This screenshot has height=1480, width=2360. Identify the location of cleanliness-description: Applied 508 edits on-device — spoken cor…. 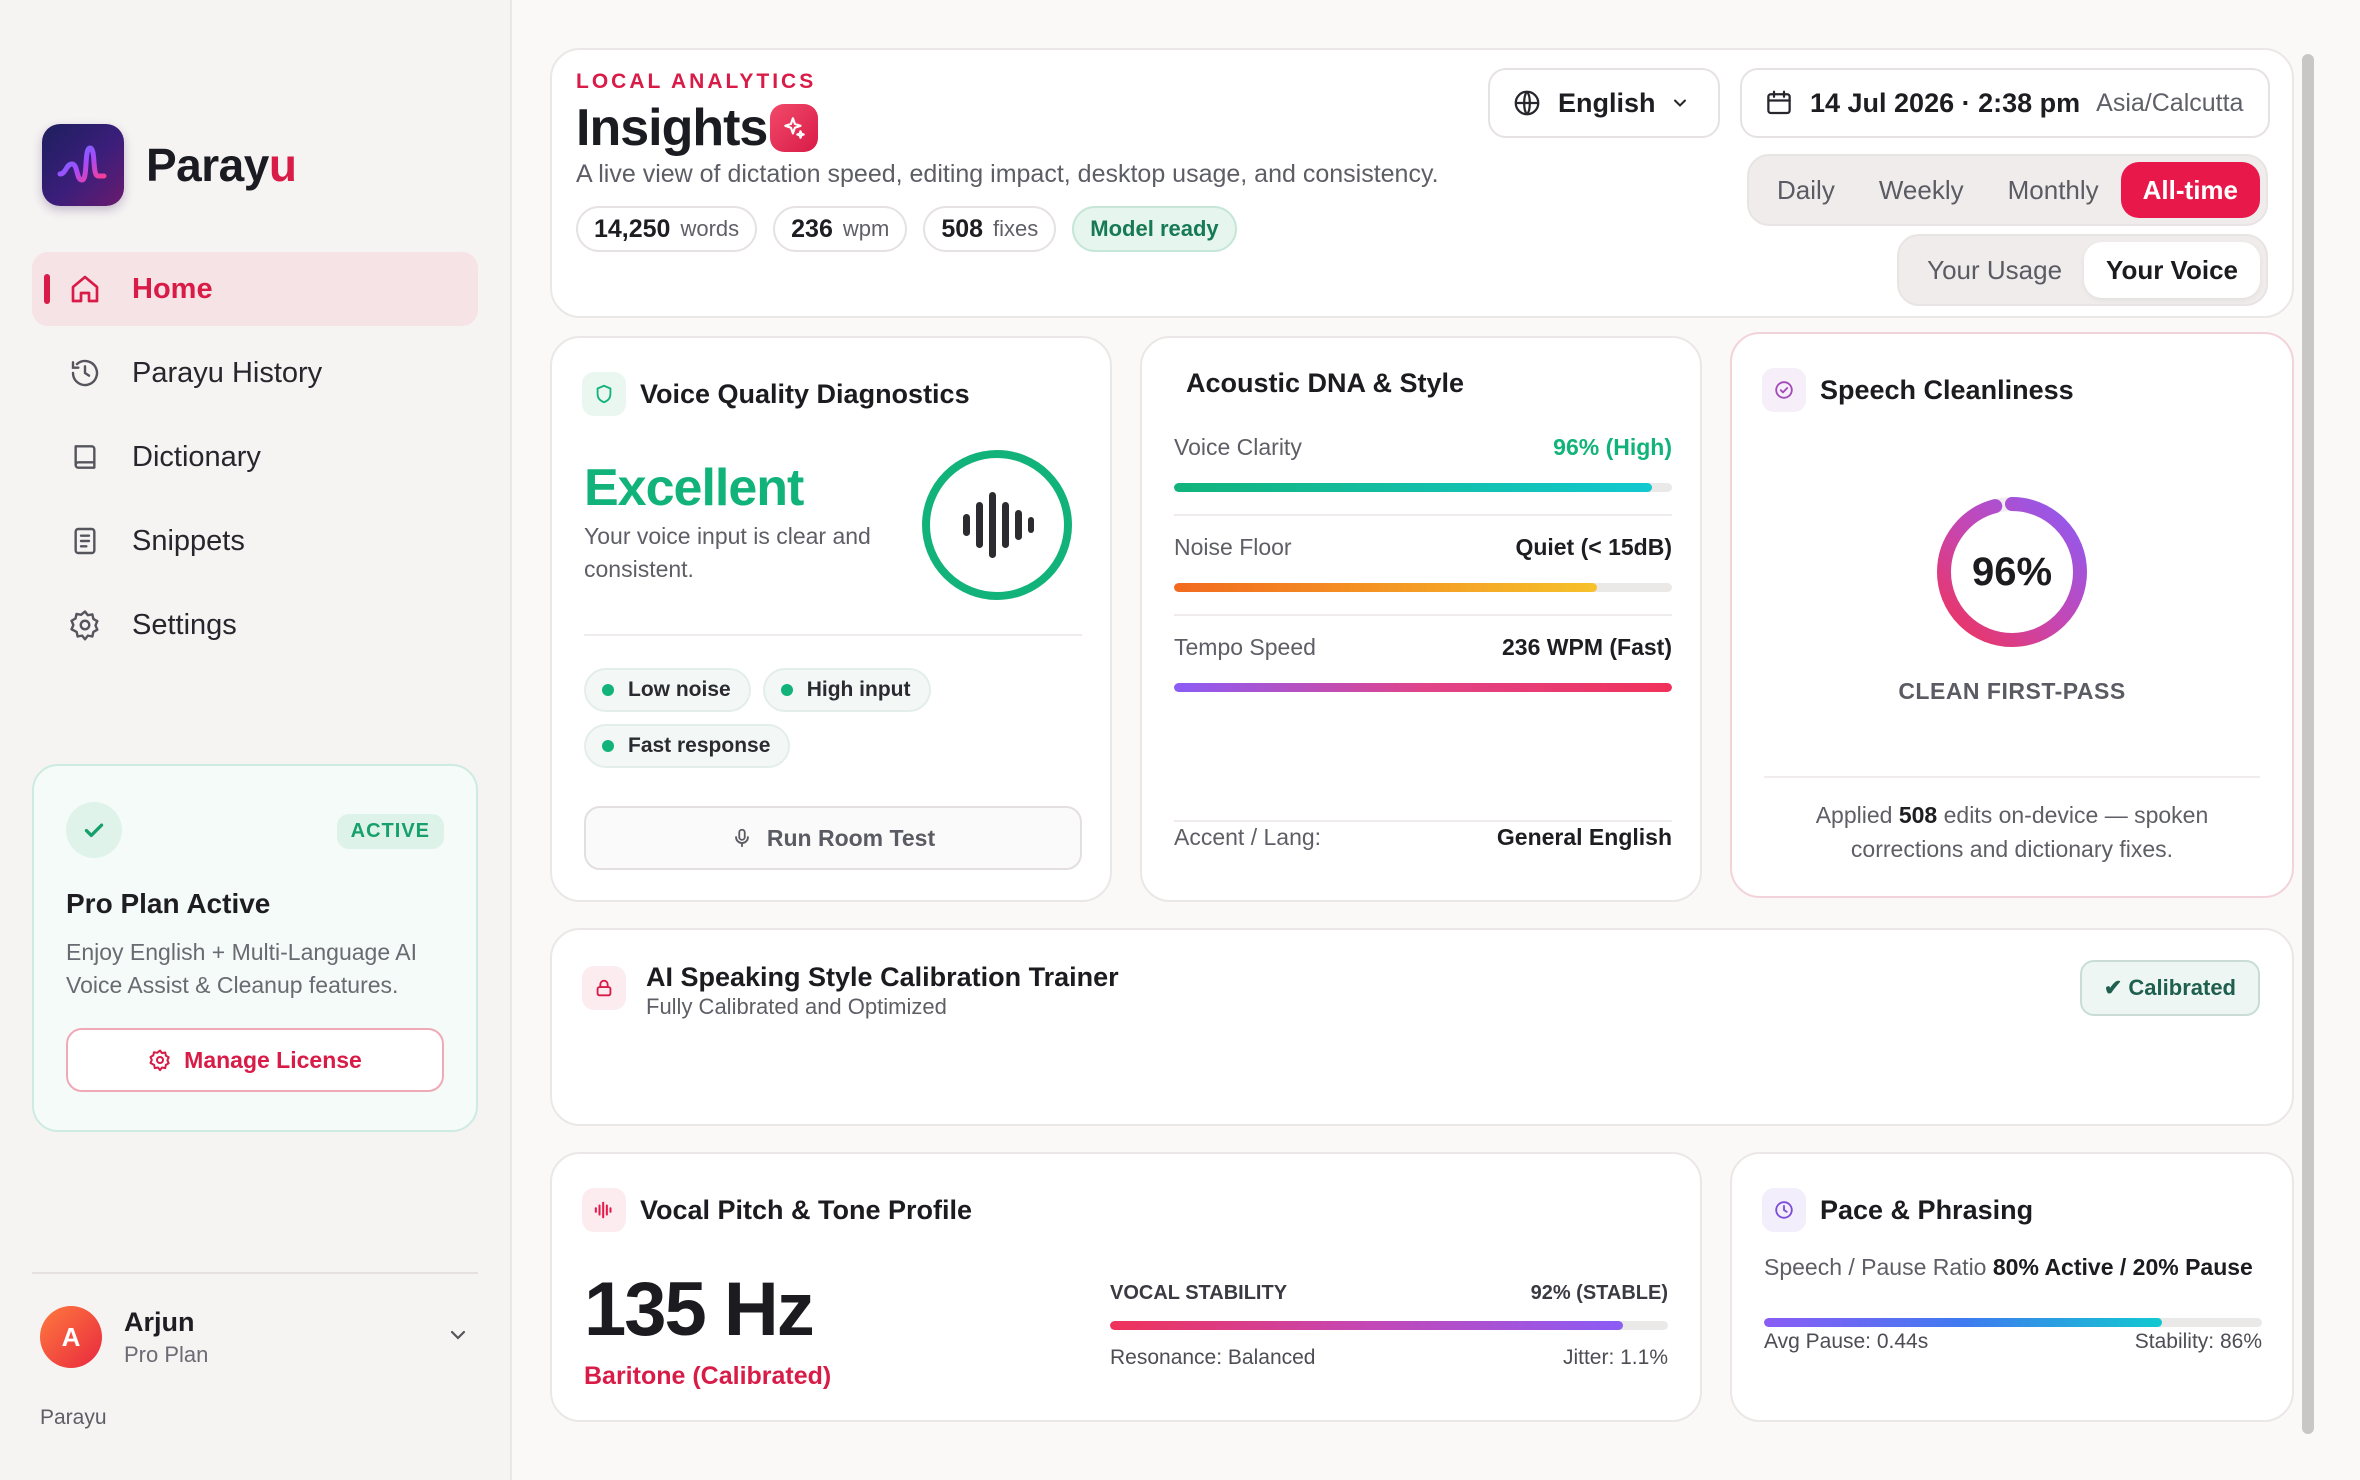
(2012, 832).